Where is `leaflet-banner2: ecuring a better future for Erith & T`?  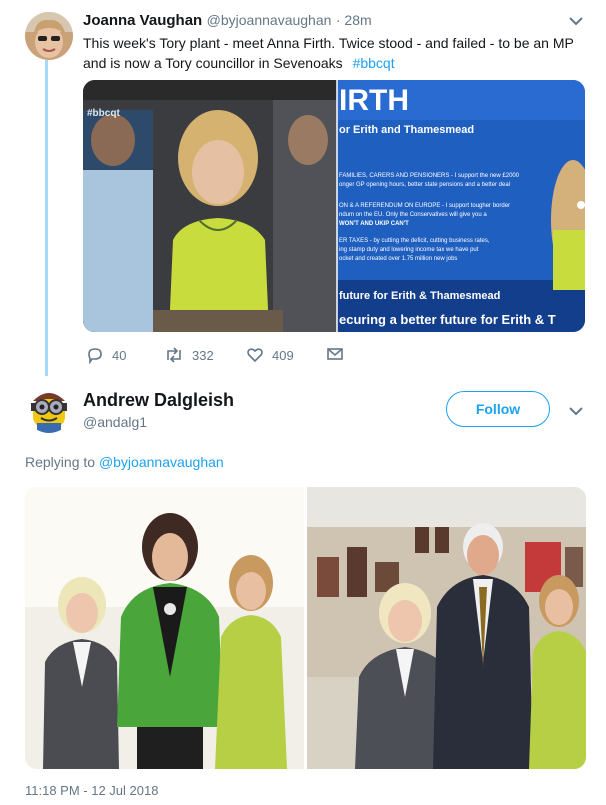
leaflet-banner2: ecuring a better future for Erith & T is located at coordinates (447, 319).